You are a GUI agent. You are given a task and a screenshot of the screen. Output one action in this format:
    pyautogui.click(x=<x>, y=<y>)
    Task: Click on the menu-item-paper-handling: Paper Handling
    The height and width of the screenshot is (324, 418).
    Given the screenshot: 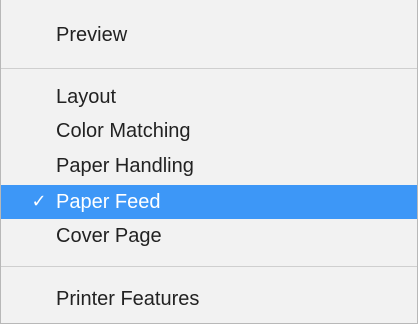 What is the action you would take?
    pyautogui.click(x=209, y=166)
    